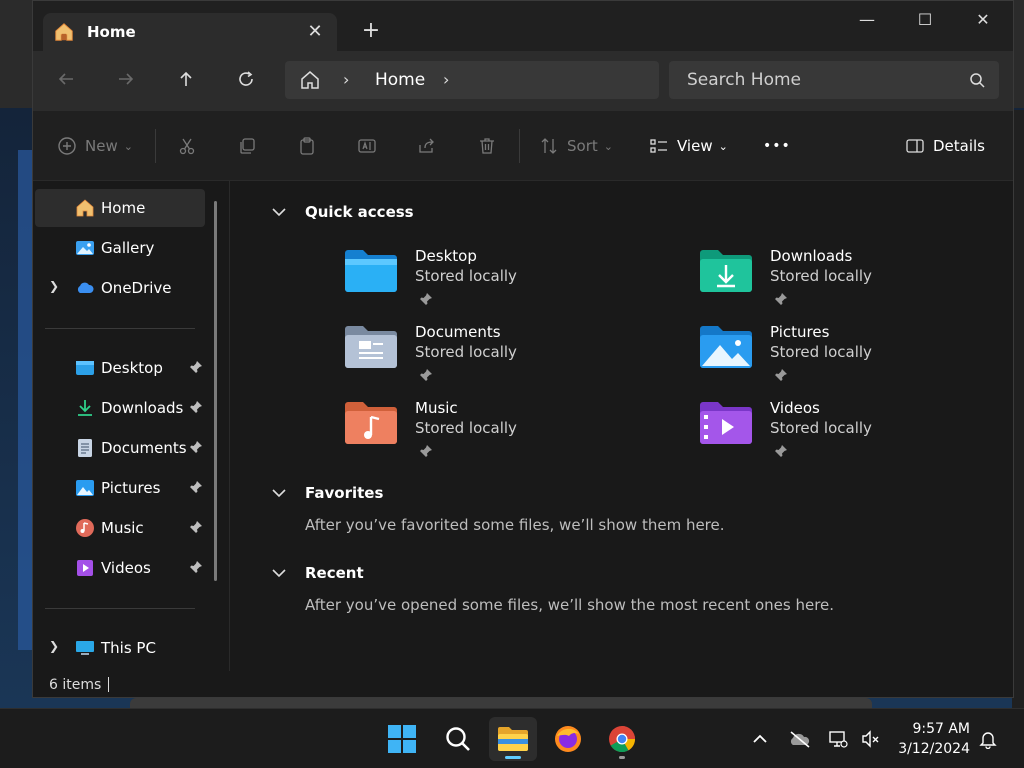 The width and height of the screenshot is (1024, 768). Describe the element at coordinates (85, 368) in the screenshot. I see `desktop-folder-icon` at that location.